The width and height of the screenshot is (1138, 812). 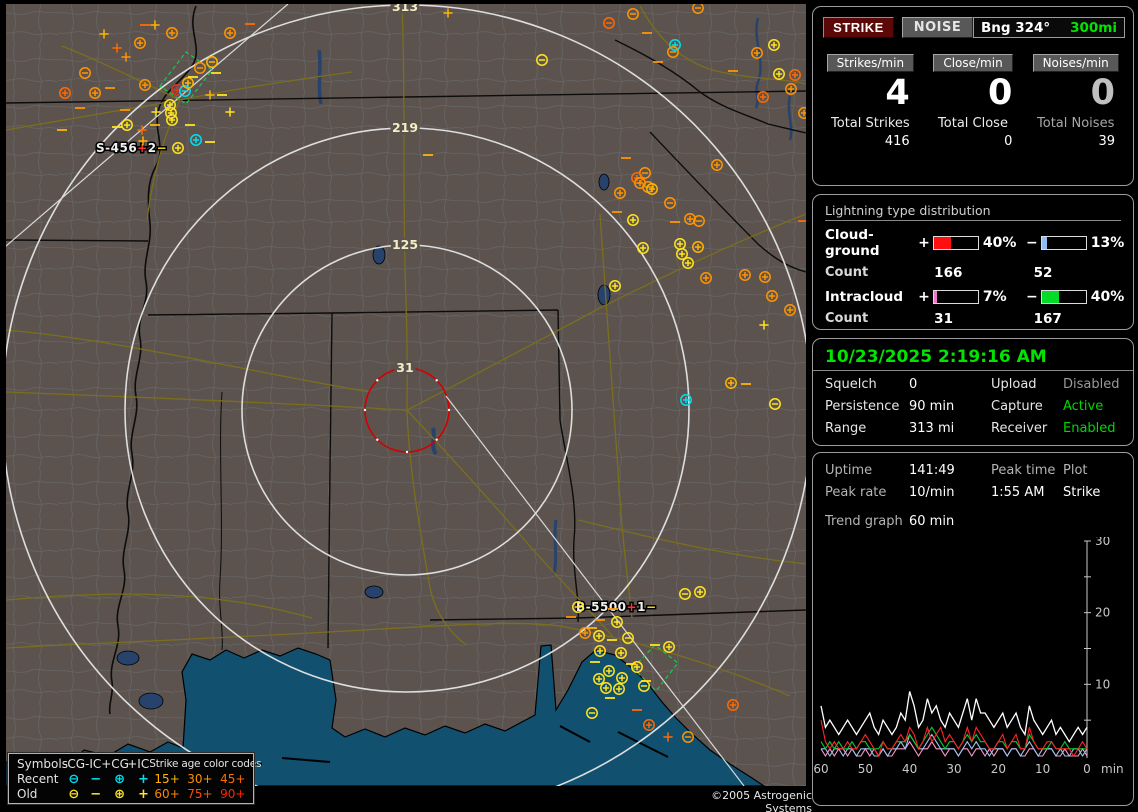 I want to click on rate-header-button: Close/min, so click(x=973, y=63).